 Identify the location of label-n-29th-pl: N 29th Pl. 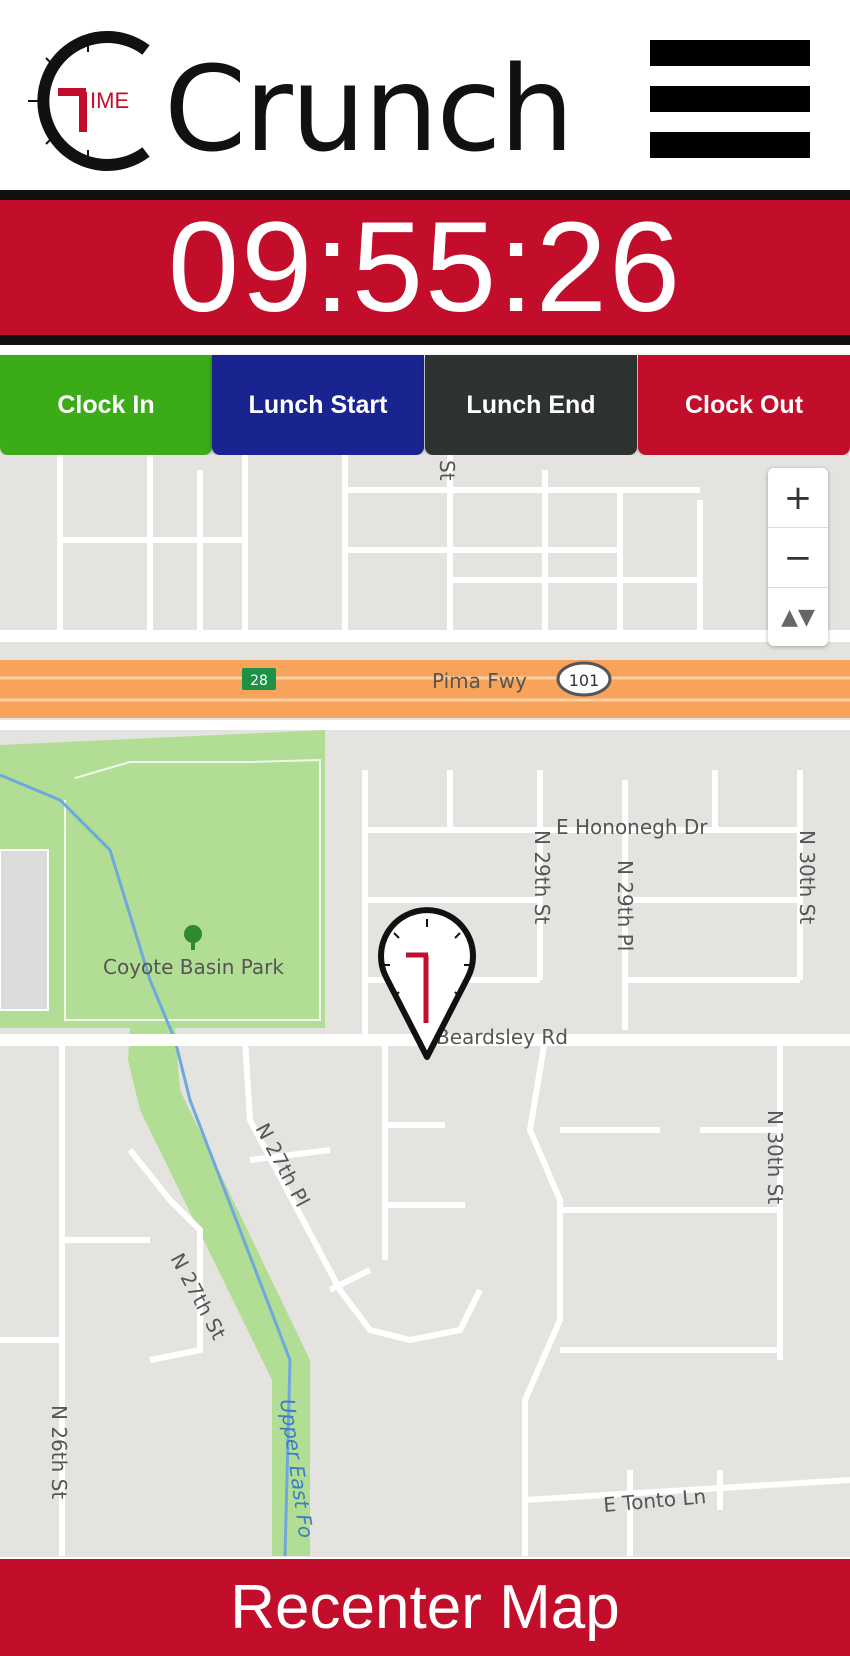
(625, 905).